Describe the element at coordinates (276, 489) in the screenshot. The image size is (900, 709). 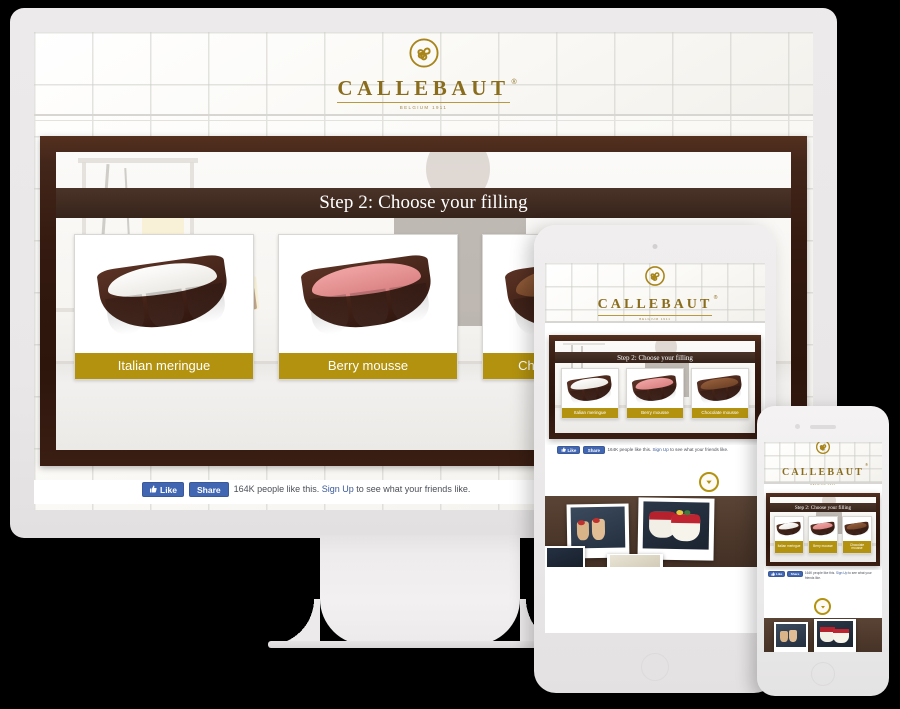
I see `like-count: 164K people like this.` at that location.